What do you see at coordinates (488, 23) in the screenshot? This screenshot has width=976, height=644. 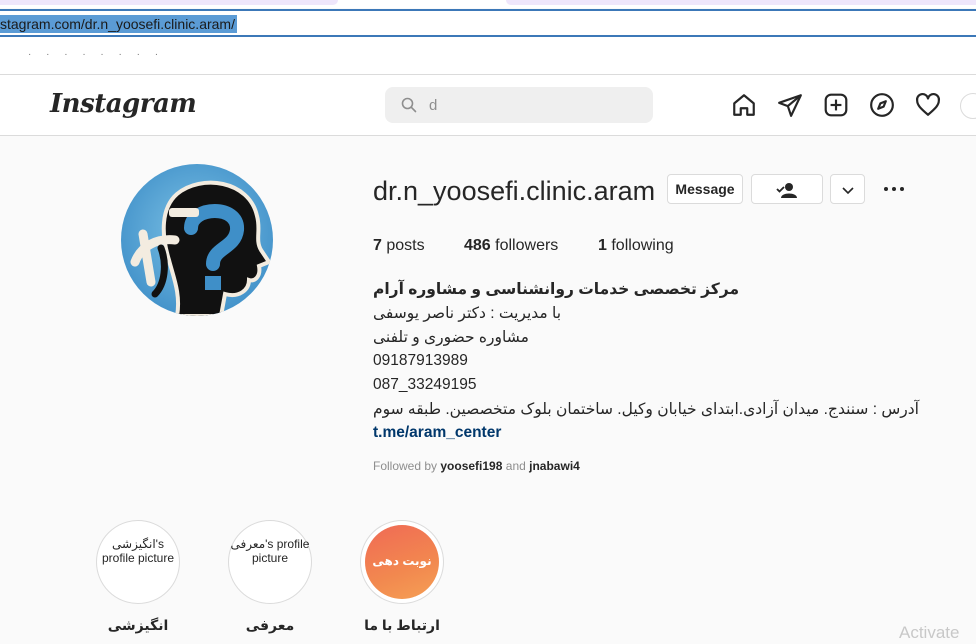 I see `address-bar: stagram.com/dr.n_yoosefi.clinic.aram/` at bounding box center [488, 23].